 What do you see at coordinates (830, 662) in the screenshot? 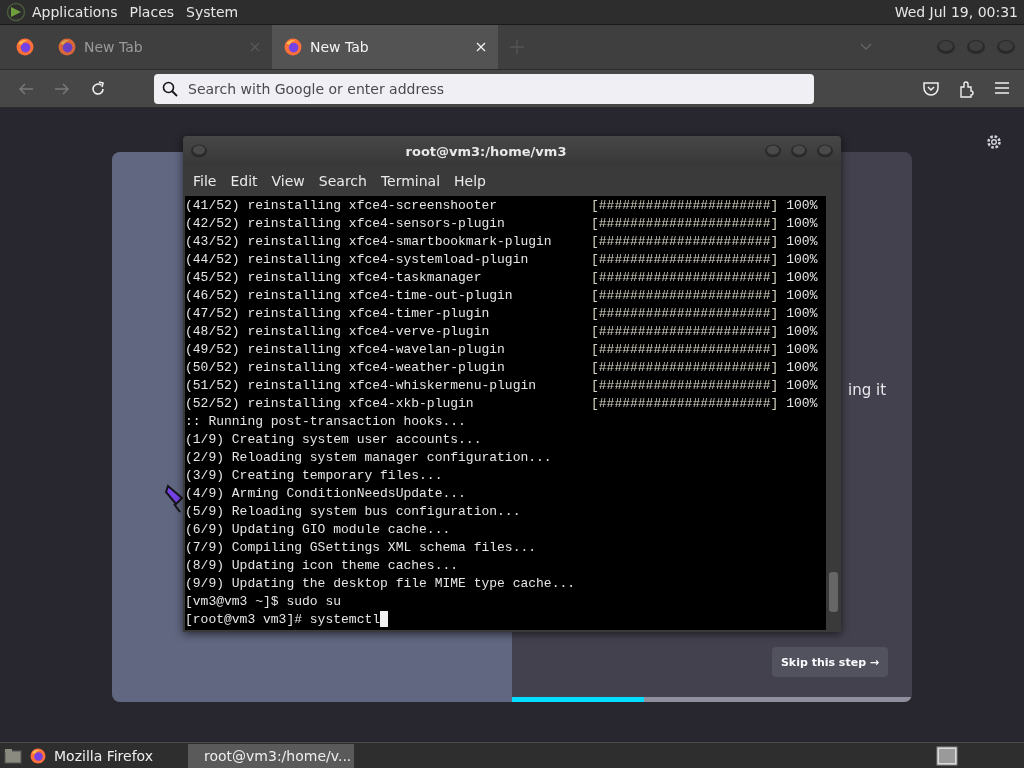
I see `skip-button: Skip this step →` at bounding box center [830, 662].